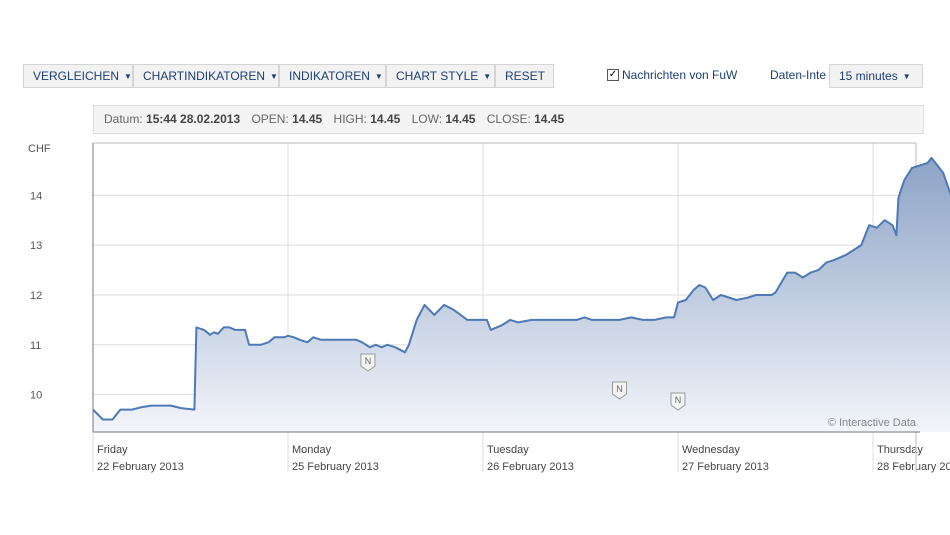 Image resolution: width=950 pixels, height=535 pixels. What do you see at coordinates (36, 396) in the screenshot?
I see `y-tick-label: 10` at bounding box center [36, 396].